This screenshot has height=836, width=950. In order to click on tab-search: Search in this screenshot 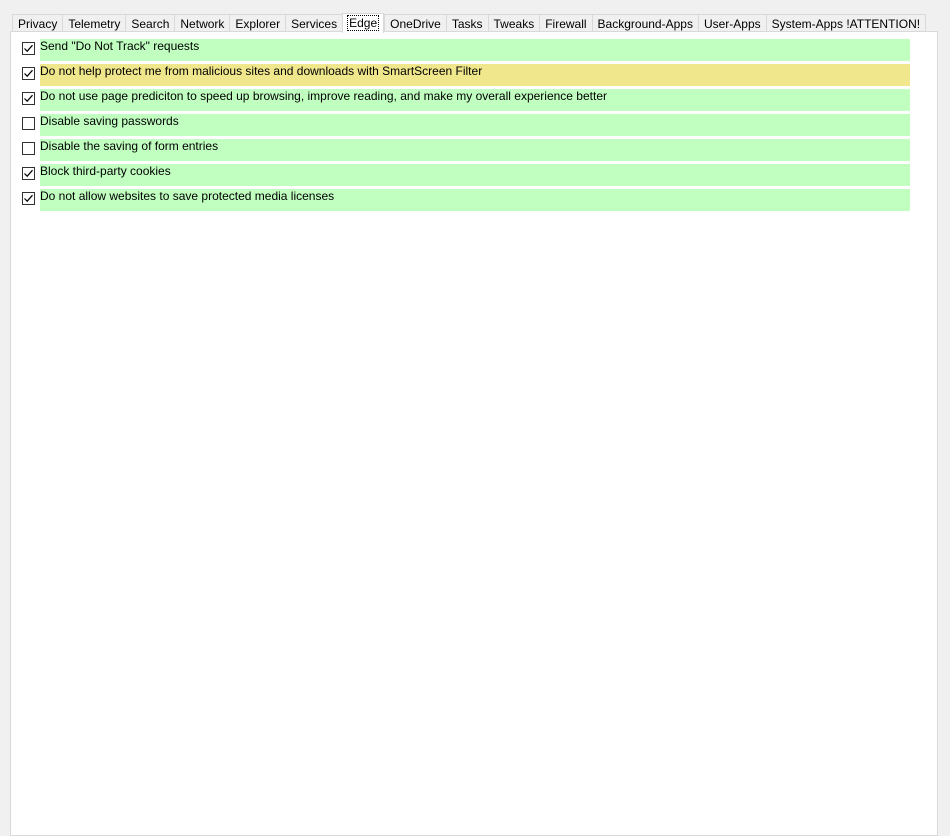, I will do `click(150, 23)`.